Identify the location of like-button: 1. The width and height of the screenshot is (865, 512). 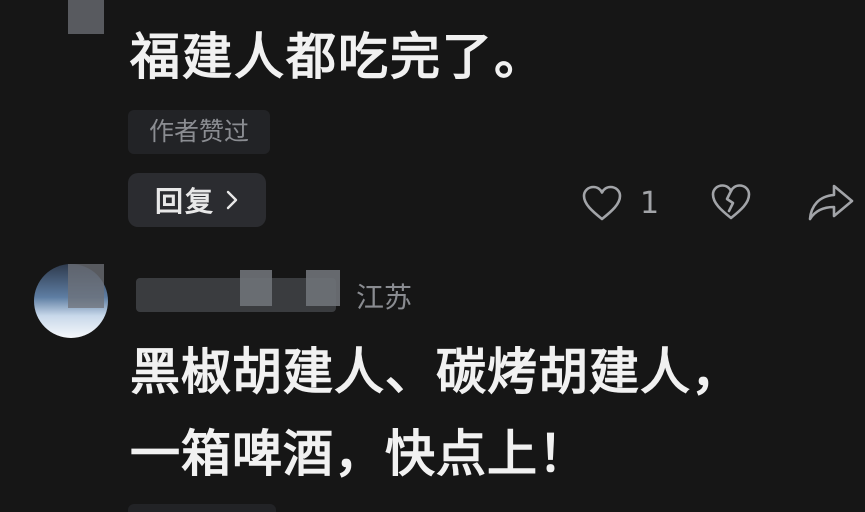
(619, 204).